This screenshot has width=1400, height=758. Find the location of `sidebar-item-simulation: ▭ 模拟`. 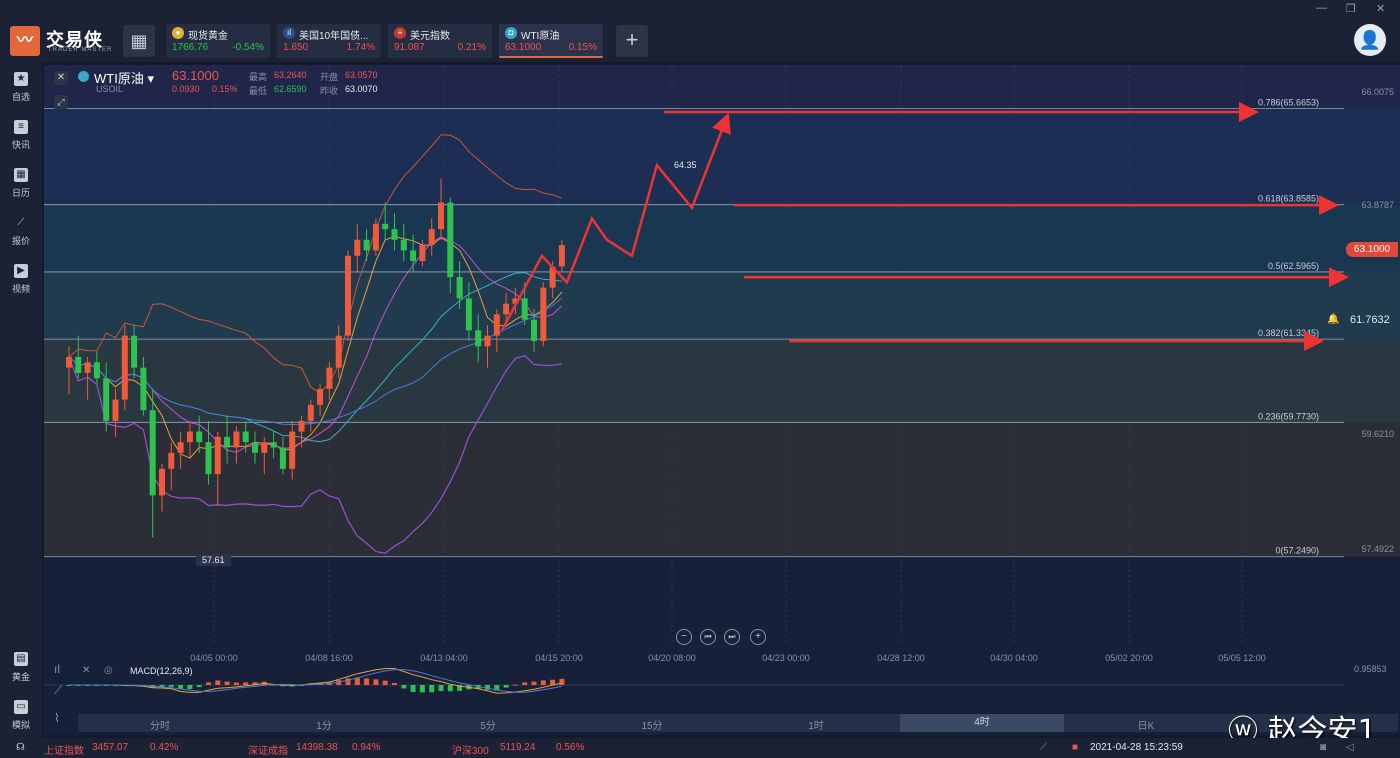

sidebar-item-simulation: ▭ 模拟 is located at coordinates (21, 715).